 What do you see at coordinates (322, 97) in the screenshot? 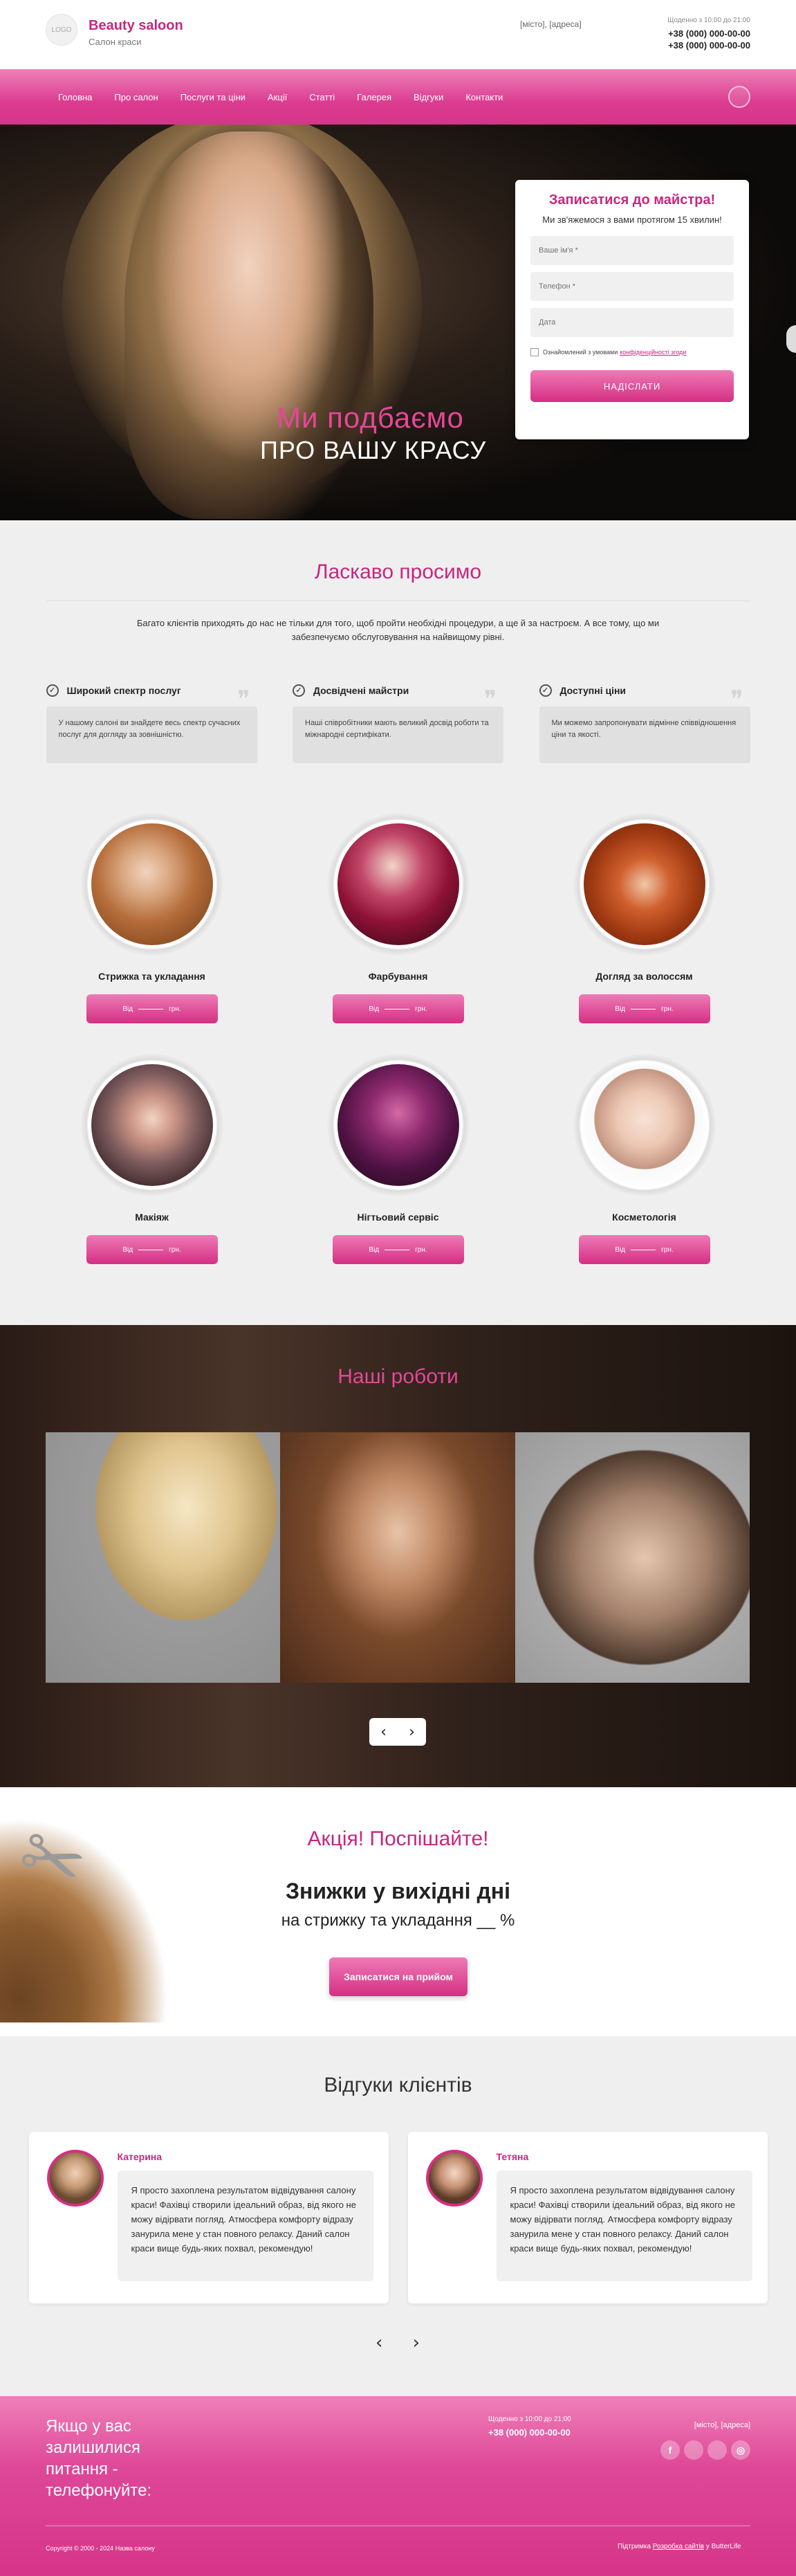
I see `nav-articles: Статті` at bounding box center [322, 97].